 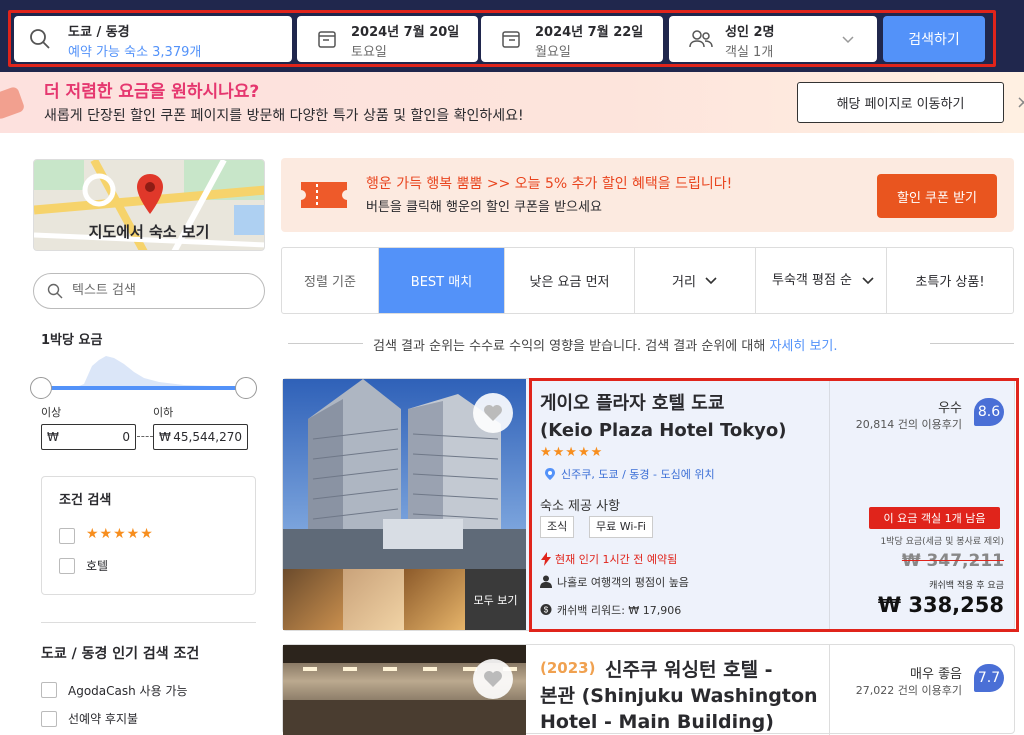 What do you see at coordinates (49, 690) in the screenshot?
I see `popular-checkbox-agodacash` at bounding box center [49, 690].